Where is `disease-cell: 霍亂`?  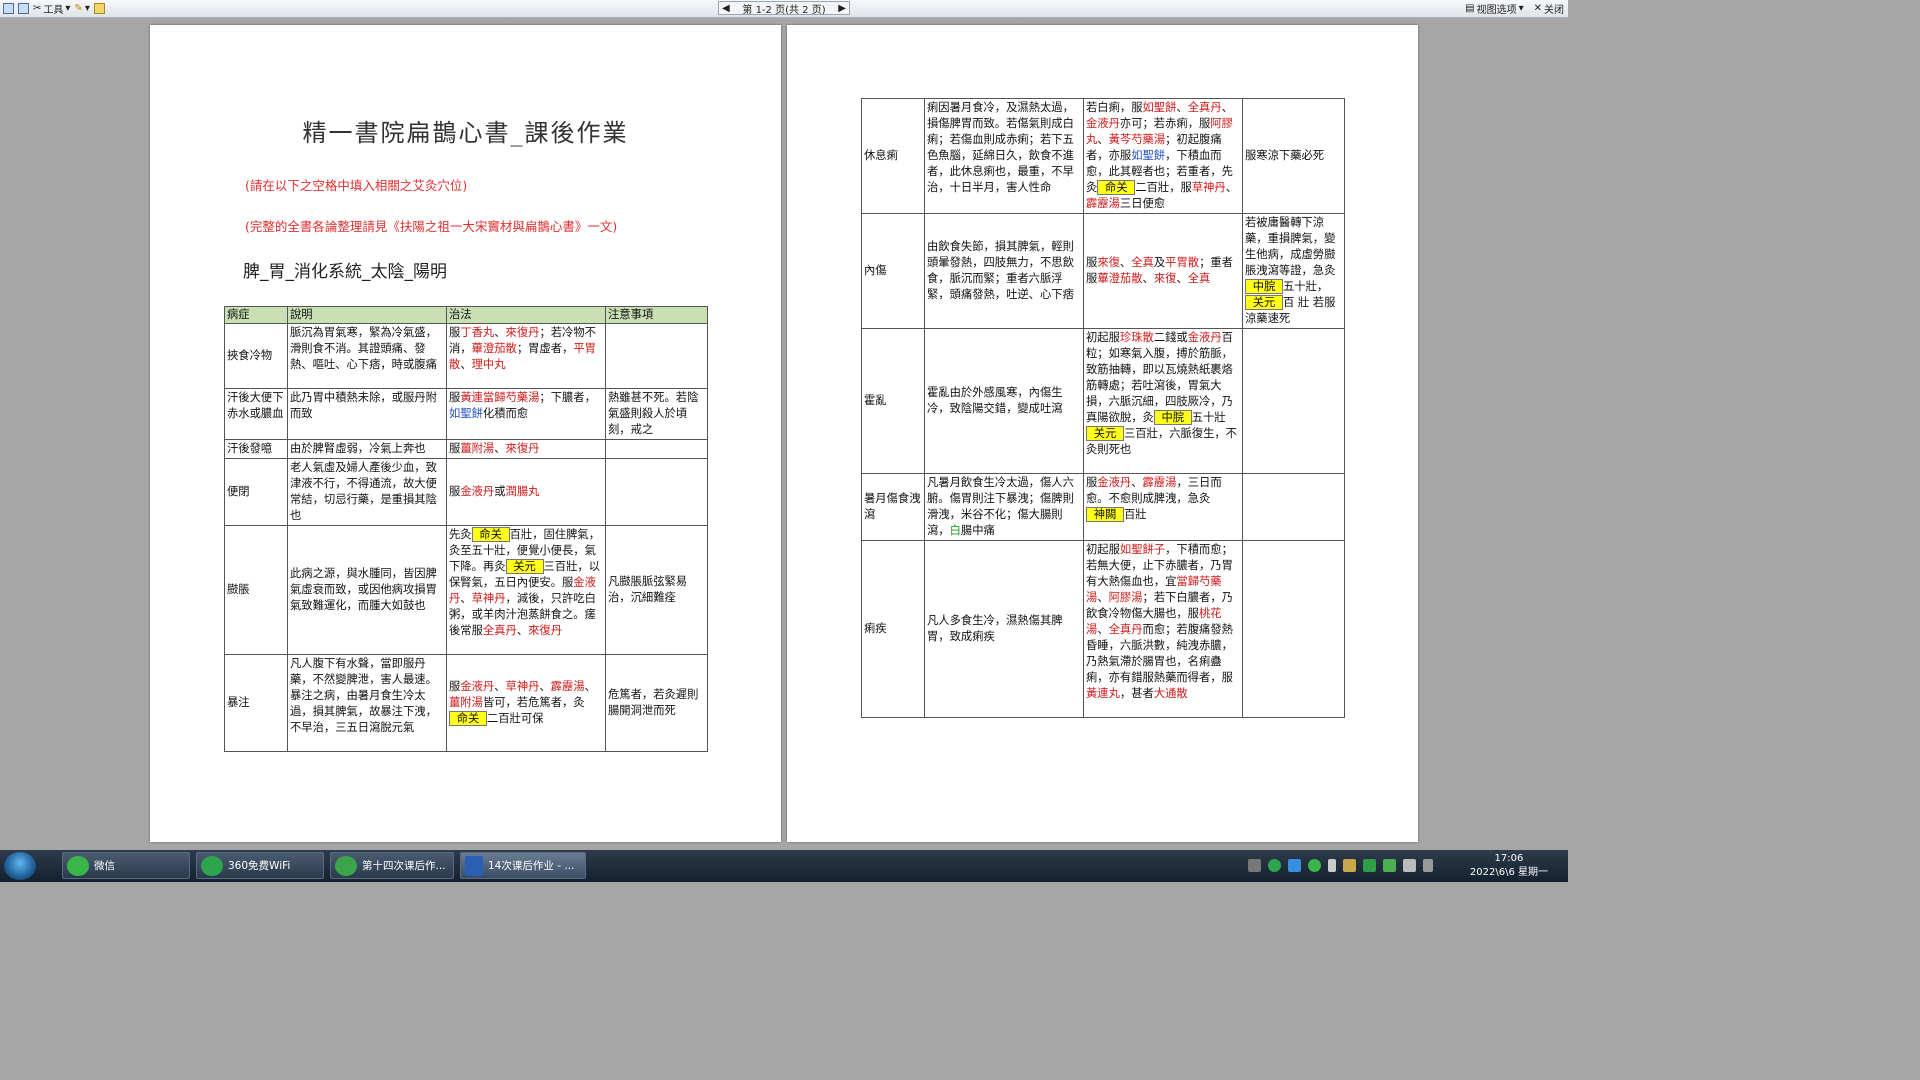
disease-cell: 霍亂 is located at coordinates (893, 401).